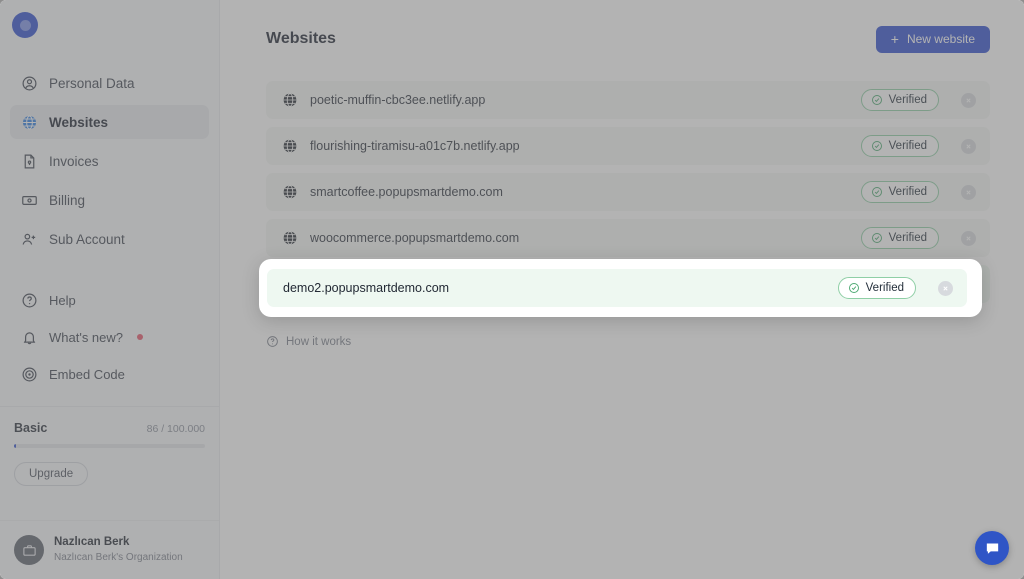 The height and width of the screenshot is (579, 1024). I want to click on chat-bubble-icon, so click(992, 548).